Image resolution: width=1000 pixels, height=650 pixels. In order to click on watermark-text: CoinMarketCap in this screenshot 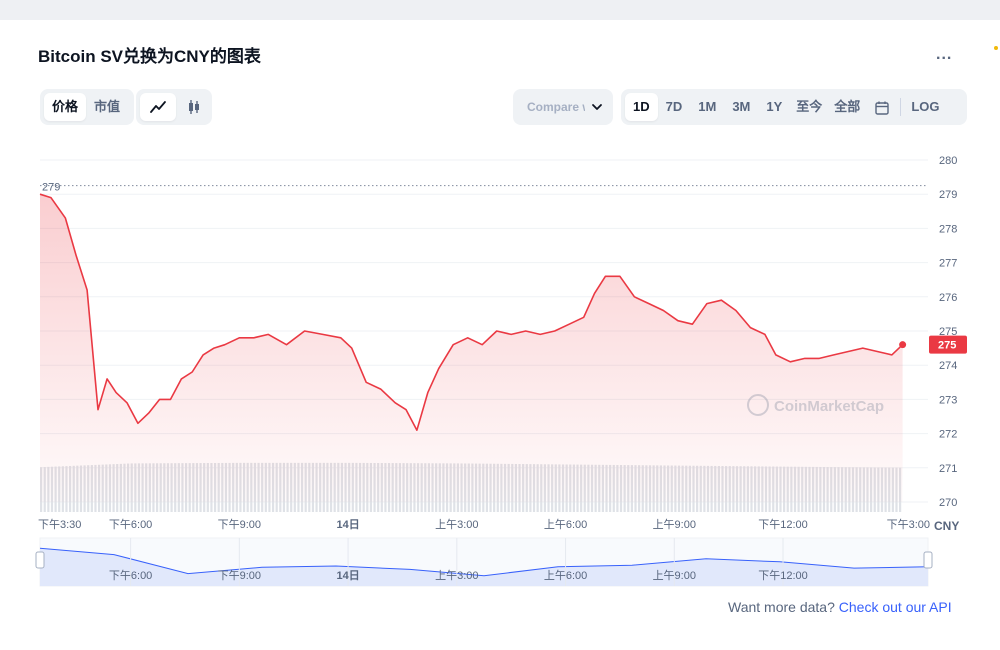, I will do `click(829, 406)`.